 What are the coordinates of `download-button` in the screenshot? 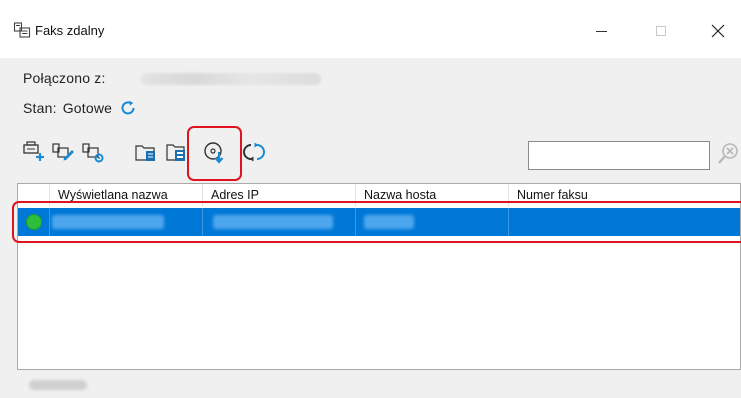 It's located at (214, 152).